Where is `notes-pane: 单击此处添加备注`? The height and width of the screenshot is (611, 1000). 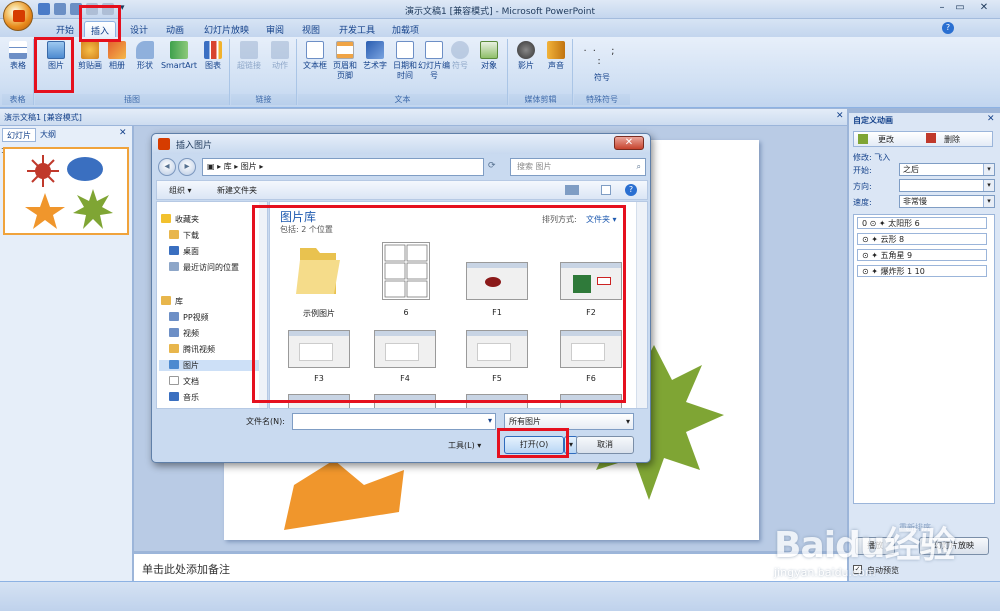
notes-pane: 单击此处添加备注 is located at coordinates (490, 567).